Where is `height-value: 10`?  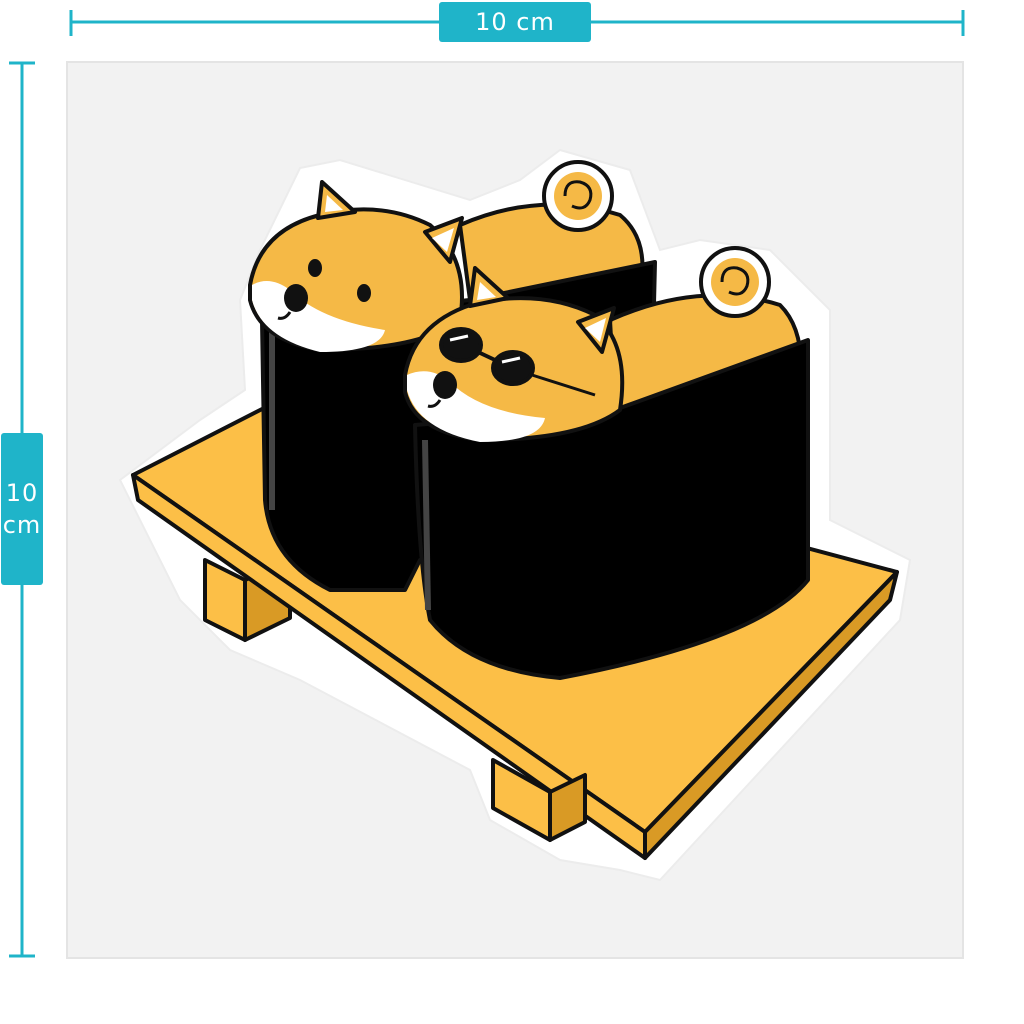 height-value: 10 is located at coordinates (22, 493).